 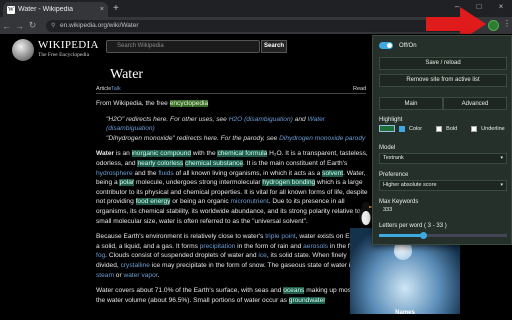 What do you see at coordinates (116, 8) in the screenshot?
I see `new-tab-button: +` at bounding box center [116, 8].